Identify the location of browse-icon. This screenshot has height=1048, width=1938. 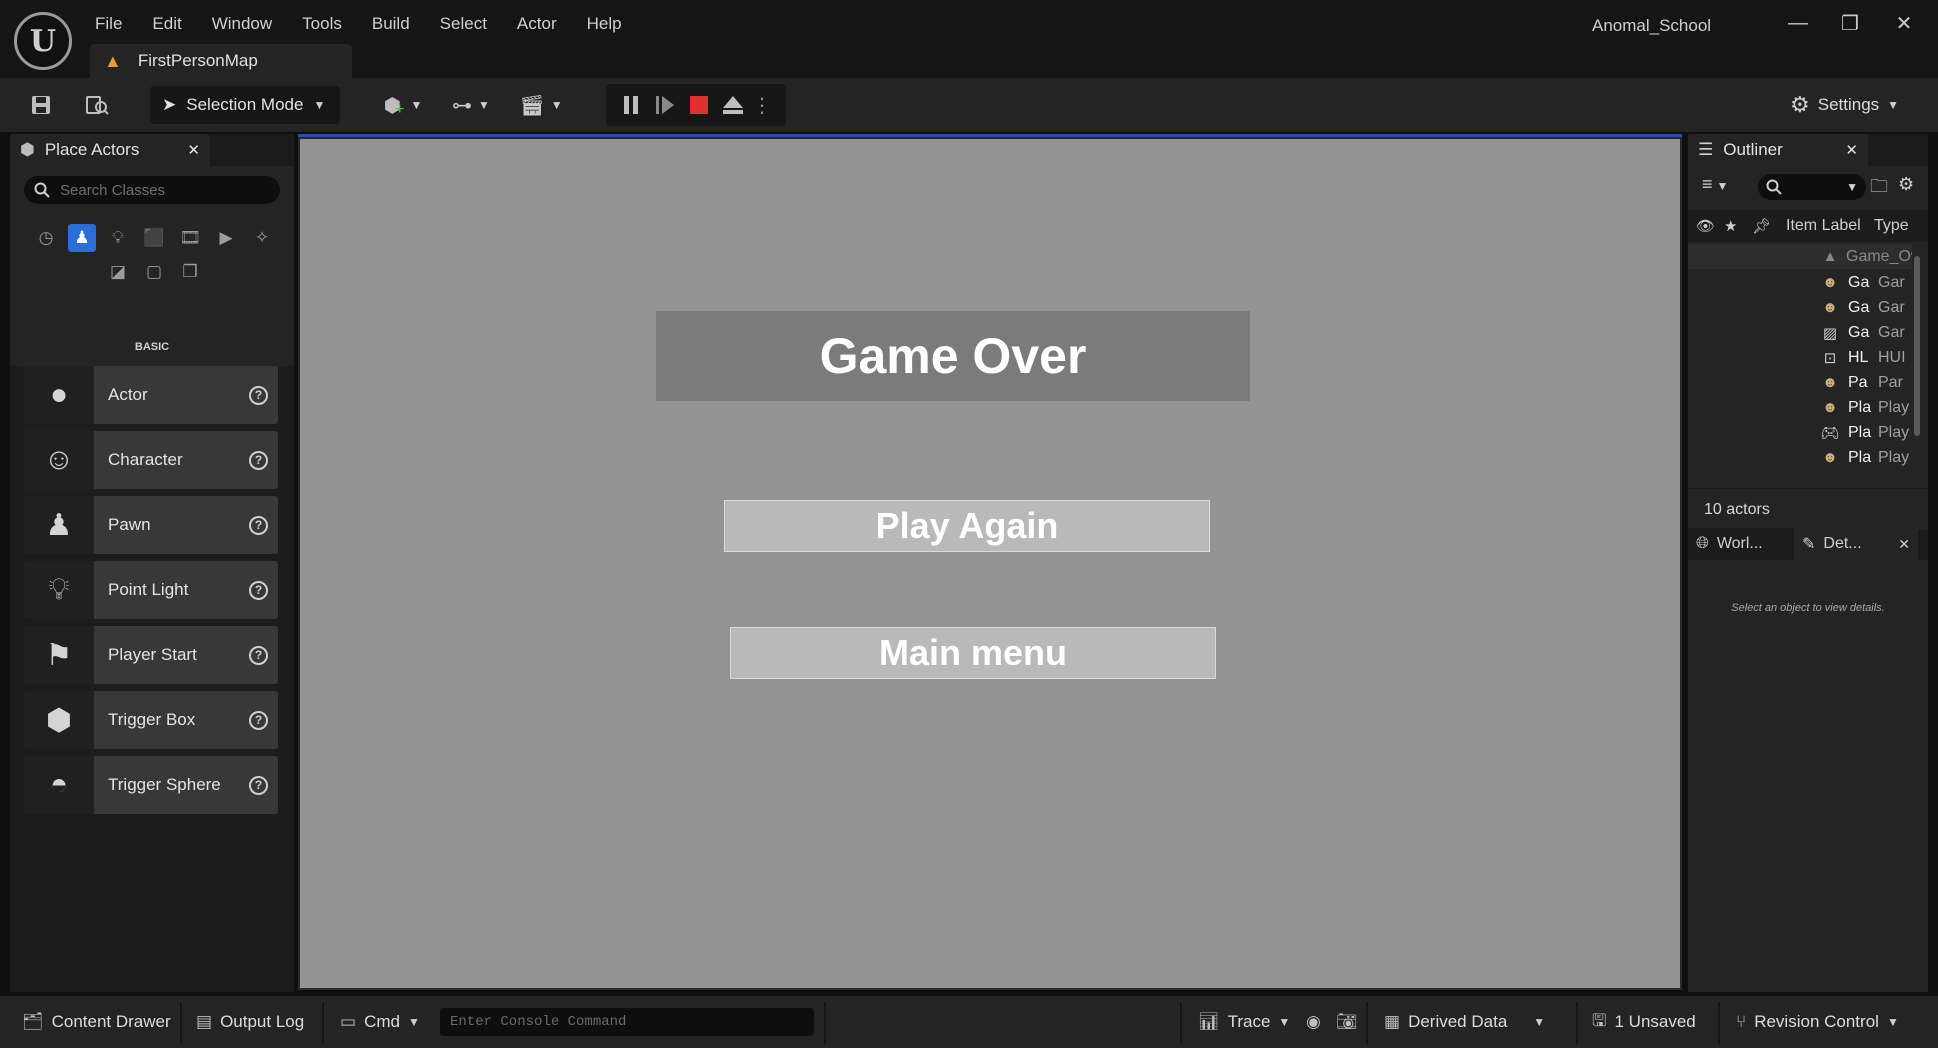
(97, 105).